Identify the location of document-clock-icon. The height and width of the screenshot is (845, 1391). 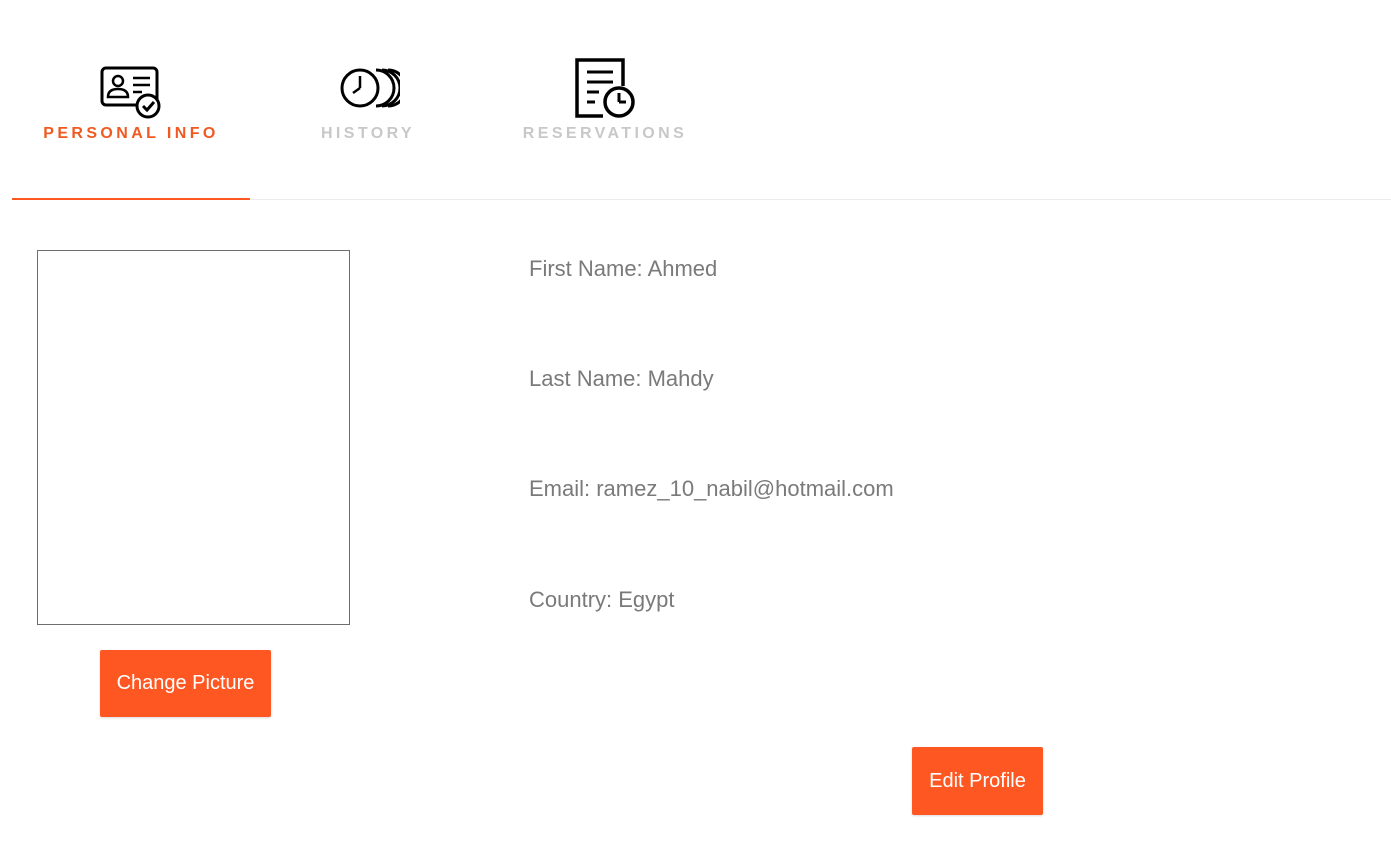
(605, 90).